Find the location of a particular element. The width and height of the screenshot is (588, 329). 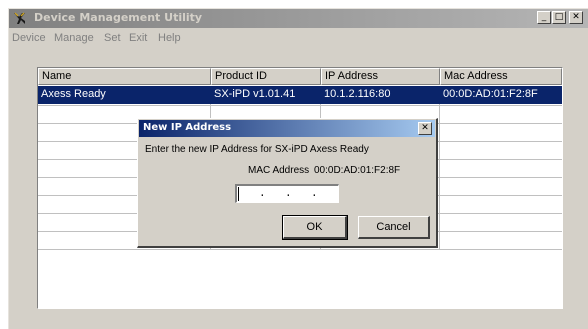

cell-name: Axess Ready is located at coordinates (73, 94).